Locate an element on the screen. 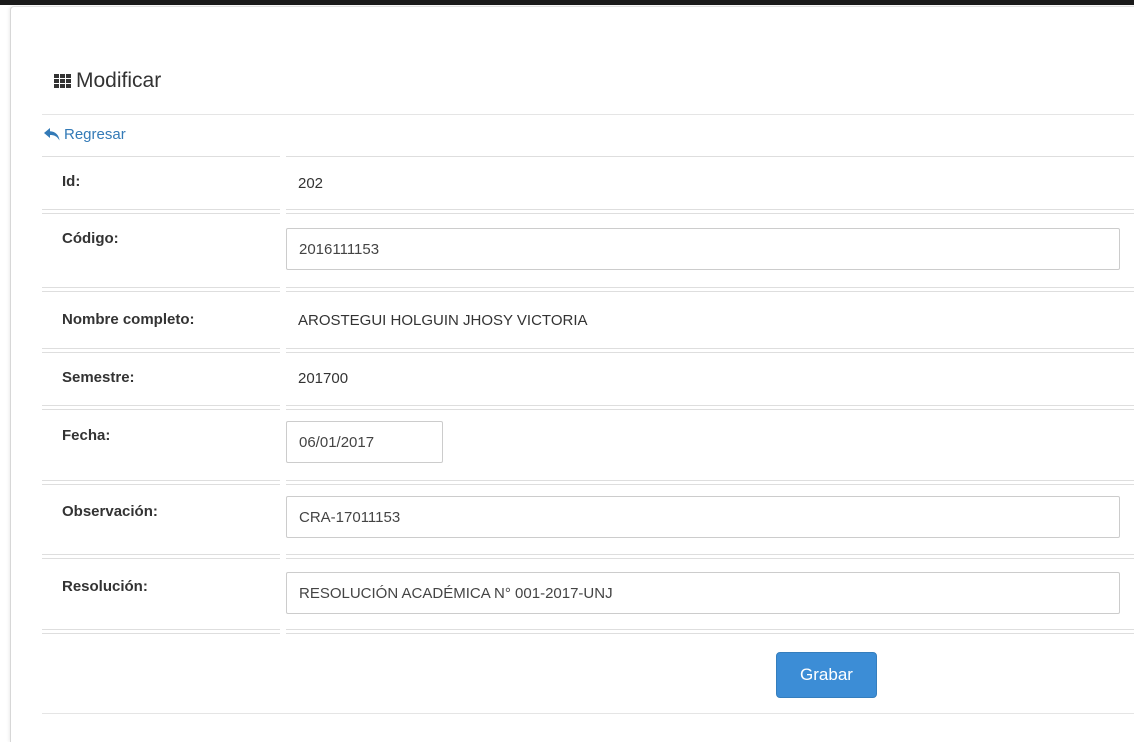  semestre-value: 201700 is located at coordinates (323, 378).